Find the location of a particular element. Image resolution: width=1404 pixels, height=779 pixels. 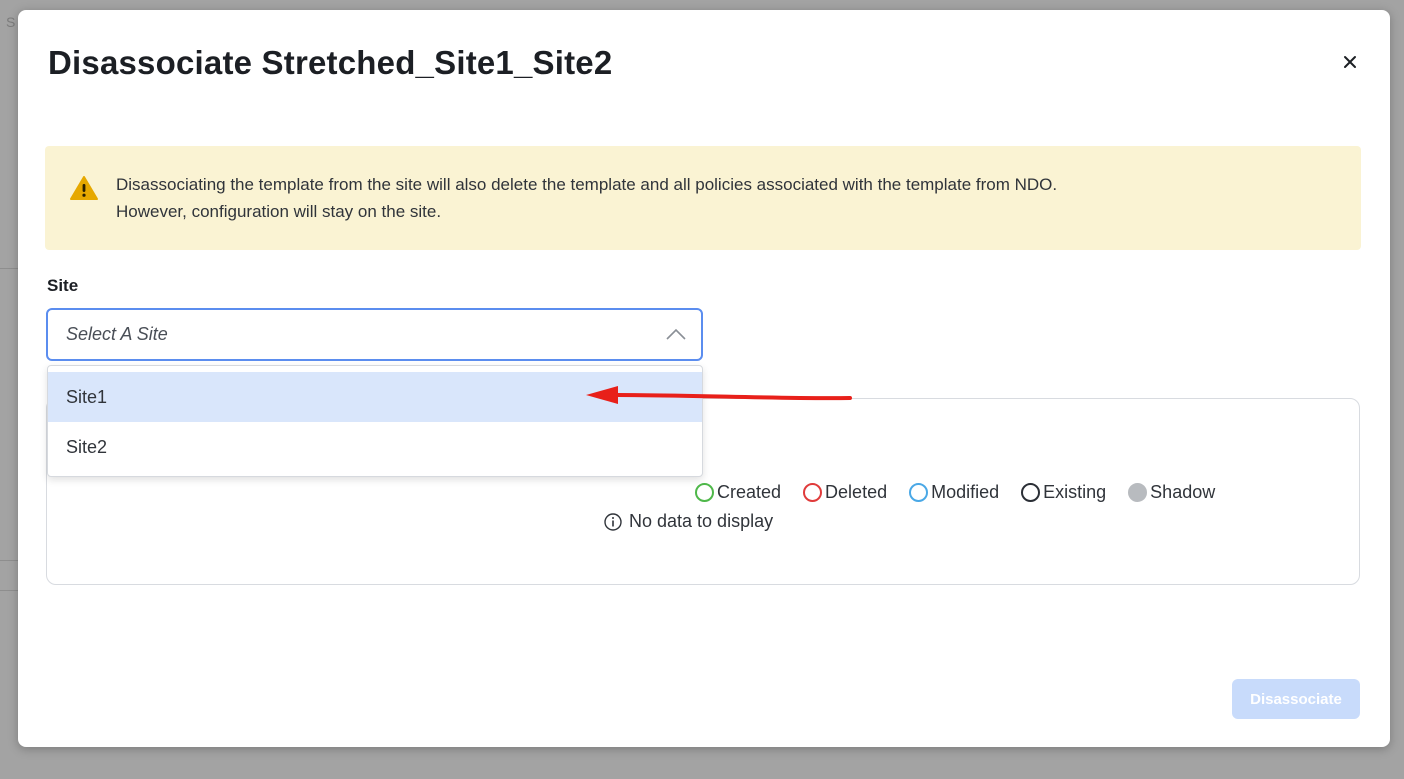

legend-label: Shadow is located at coordinates (1183, 492).